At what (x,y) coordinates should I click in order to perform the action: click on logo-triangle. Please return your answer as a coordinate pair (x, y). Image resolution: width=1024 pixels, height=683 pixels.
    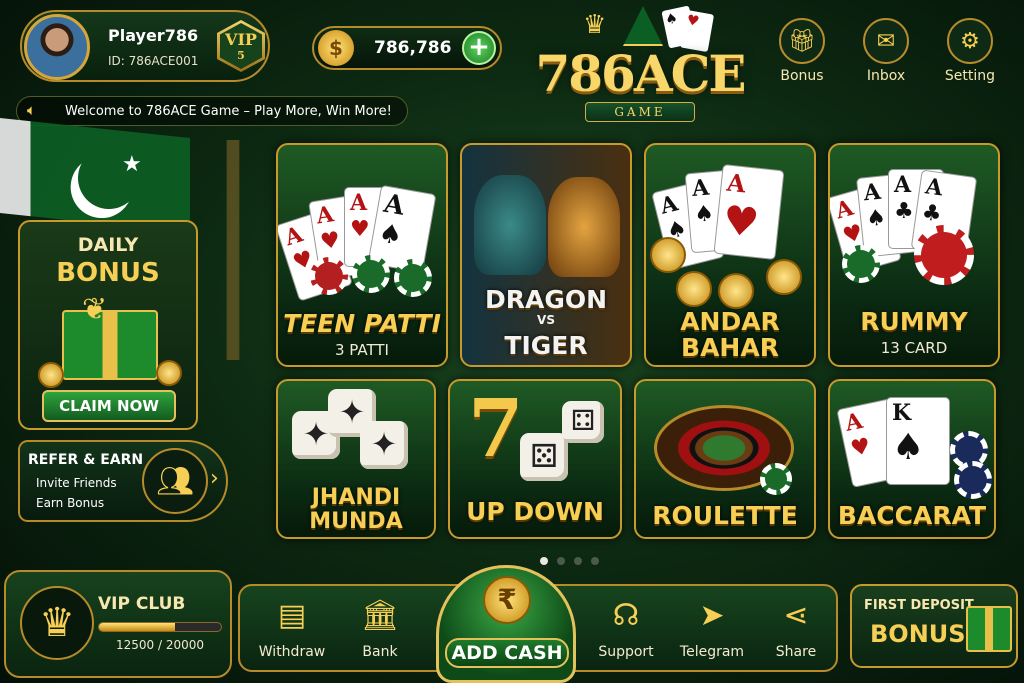
    Looking at the image, I should click on (643, 26).